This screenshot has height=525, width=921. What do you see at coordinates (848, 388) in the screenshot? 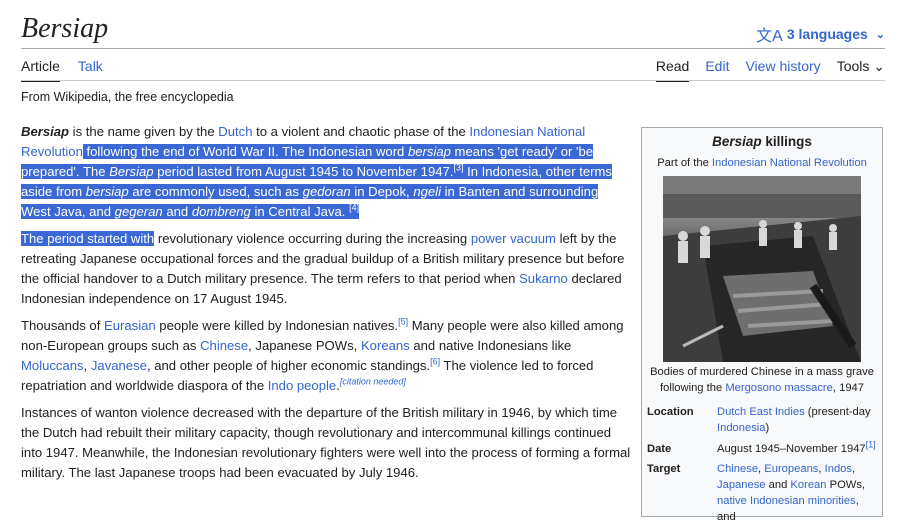
I see `text: , 1947` at bounding box center [848, 388].